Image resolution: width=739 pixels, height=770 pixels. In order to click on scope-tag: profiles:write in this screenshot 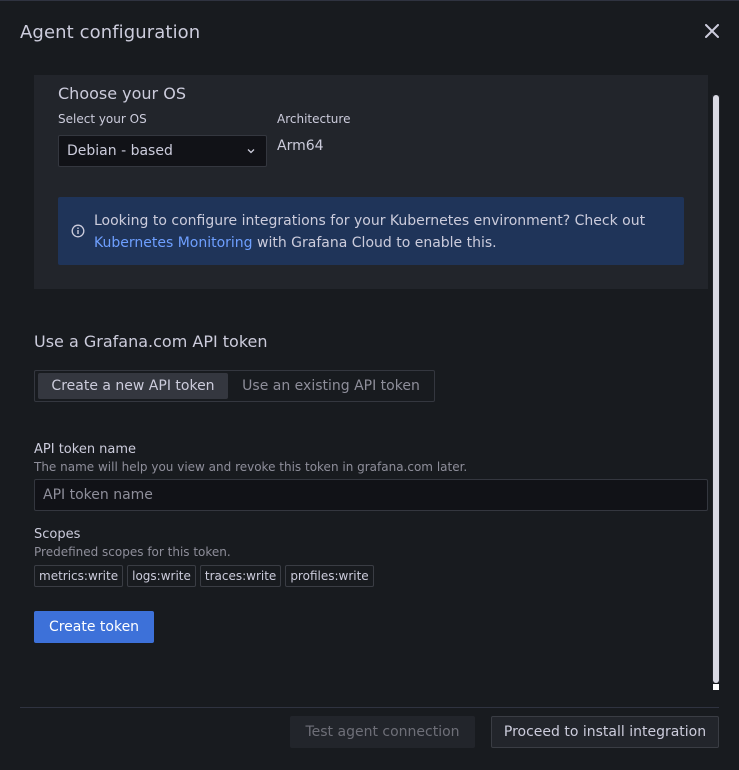, I will do `click(329, 576)`.